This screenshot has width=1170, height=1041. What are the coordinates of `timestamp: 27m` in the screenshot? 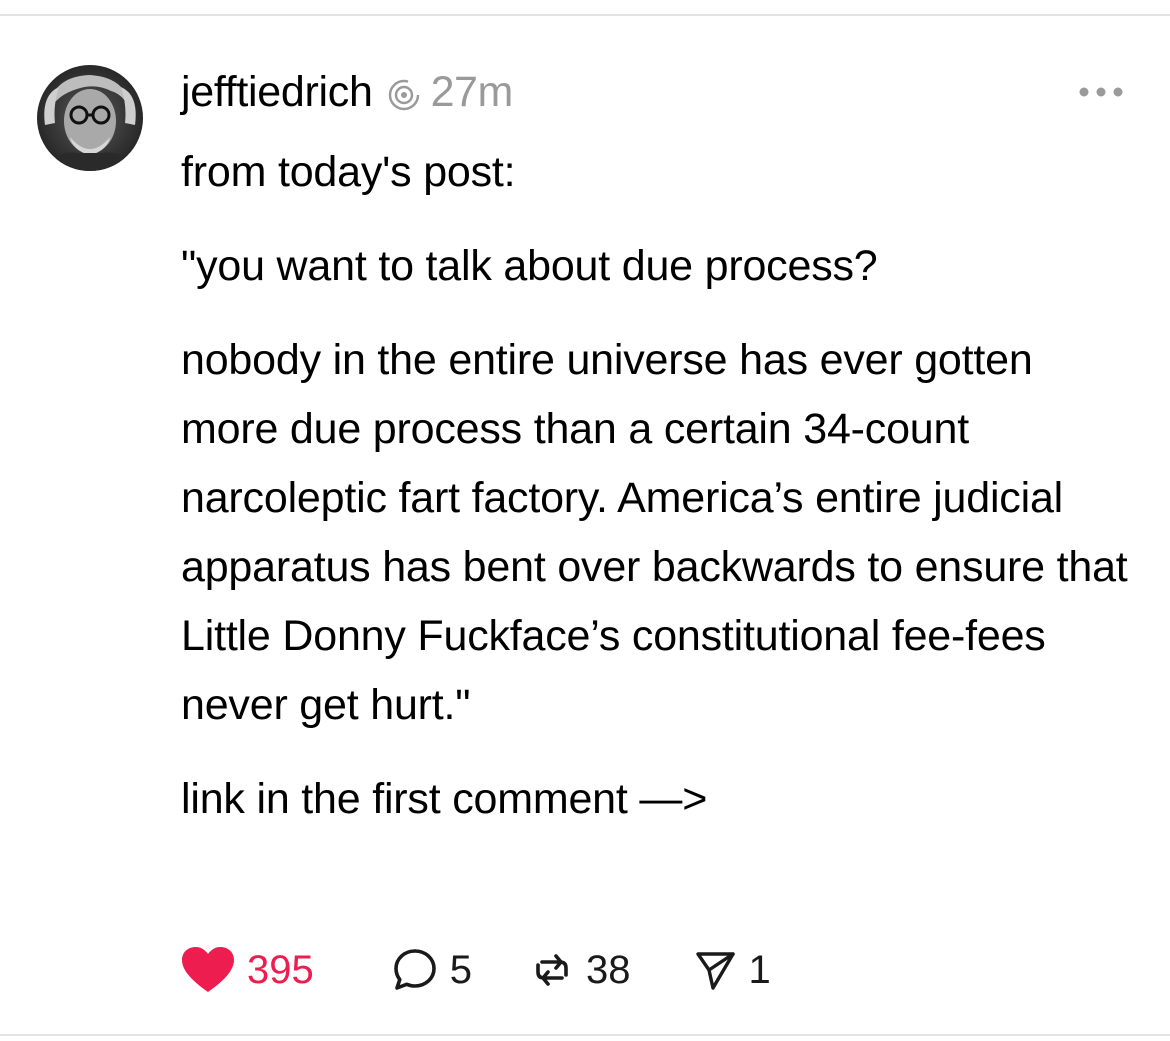 It's located at (472, 91).